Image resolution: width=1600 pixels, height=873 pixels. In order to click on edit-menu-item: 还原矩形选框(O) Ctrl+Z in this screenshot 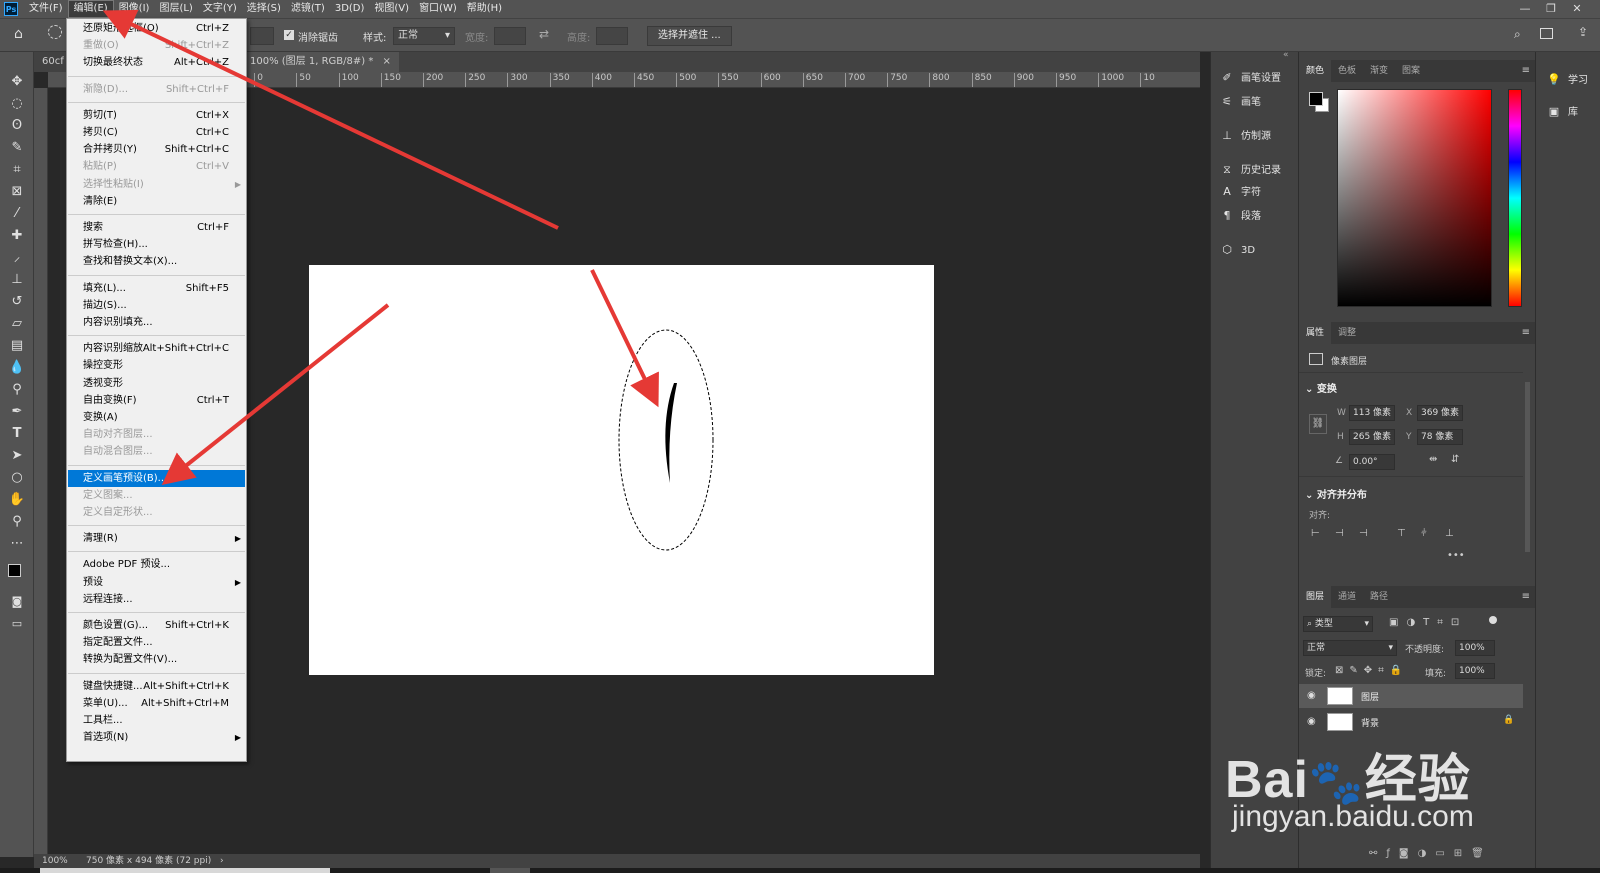, I will do `click(156, 28)`.